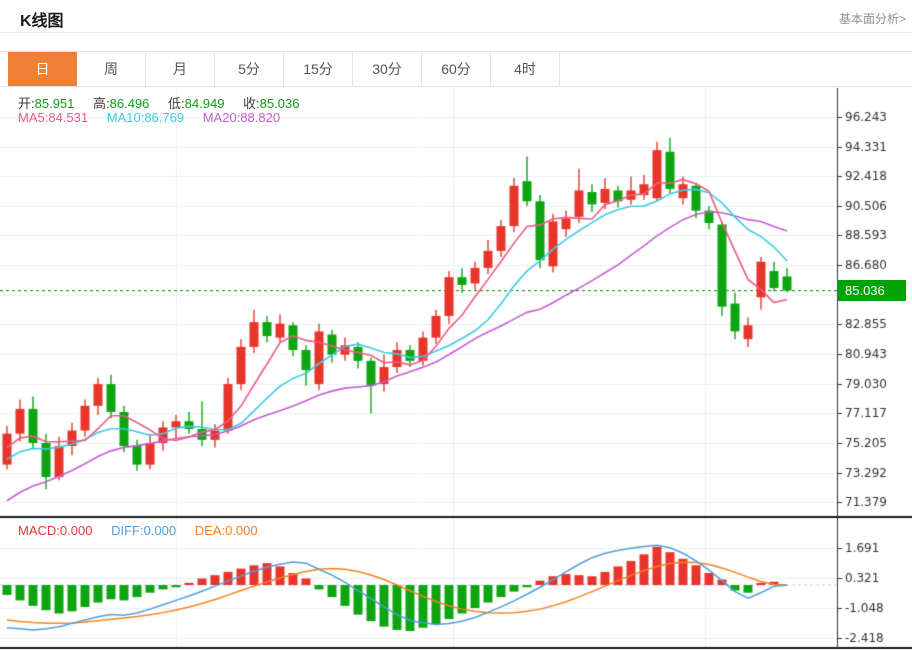 This screenshot has width=912, height=650. I want to click on page-title: K线图, so click(42, 21).